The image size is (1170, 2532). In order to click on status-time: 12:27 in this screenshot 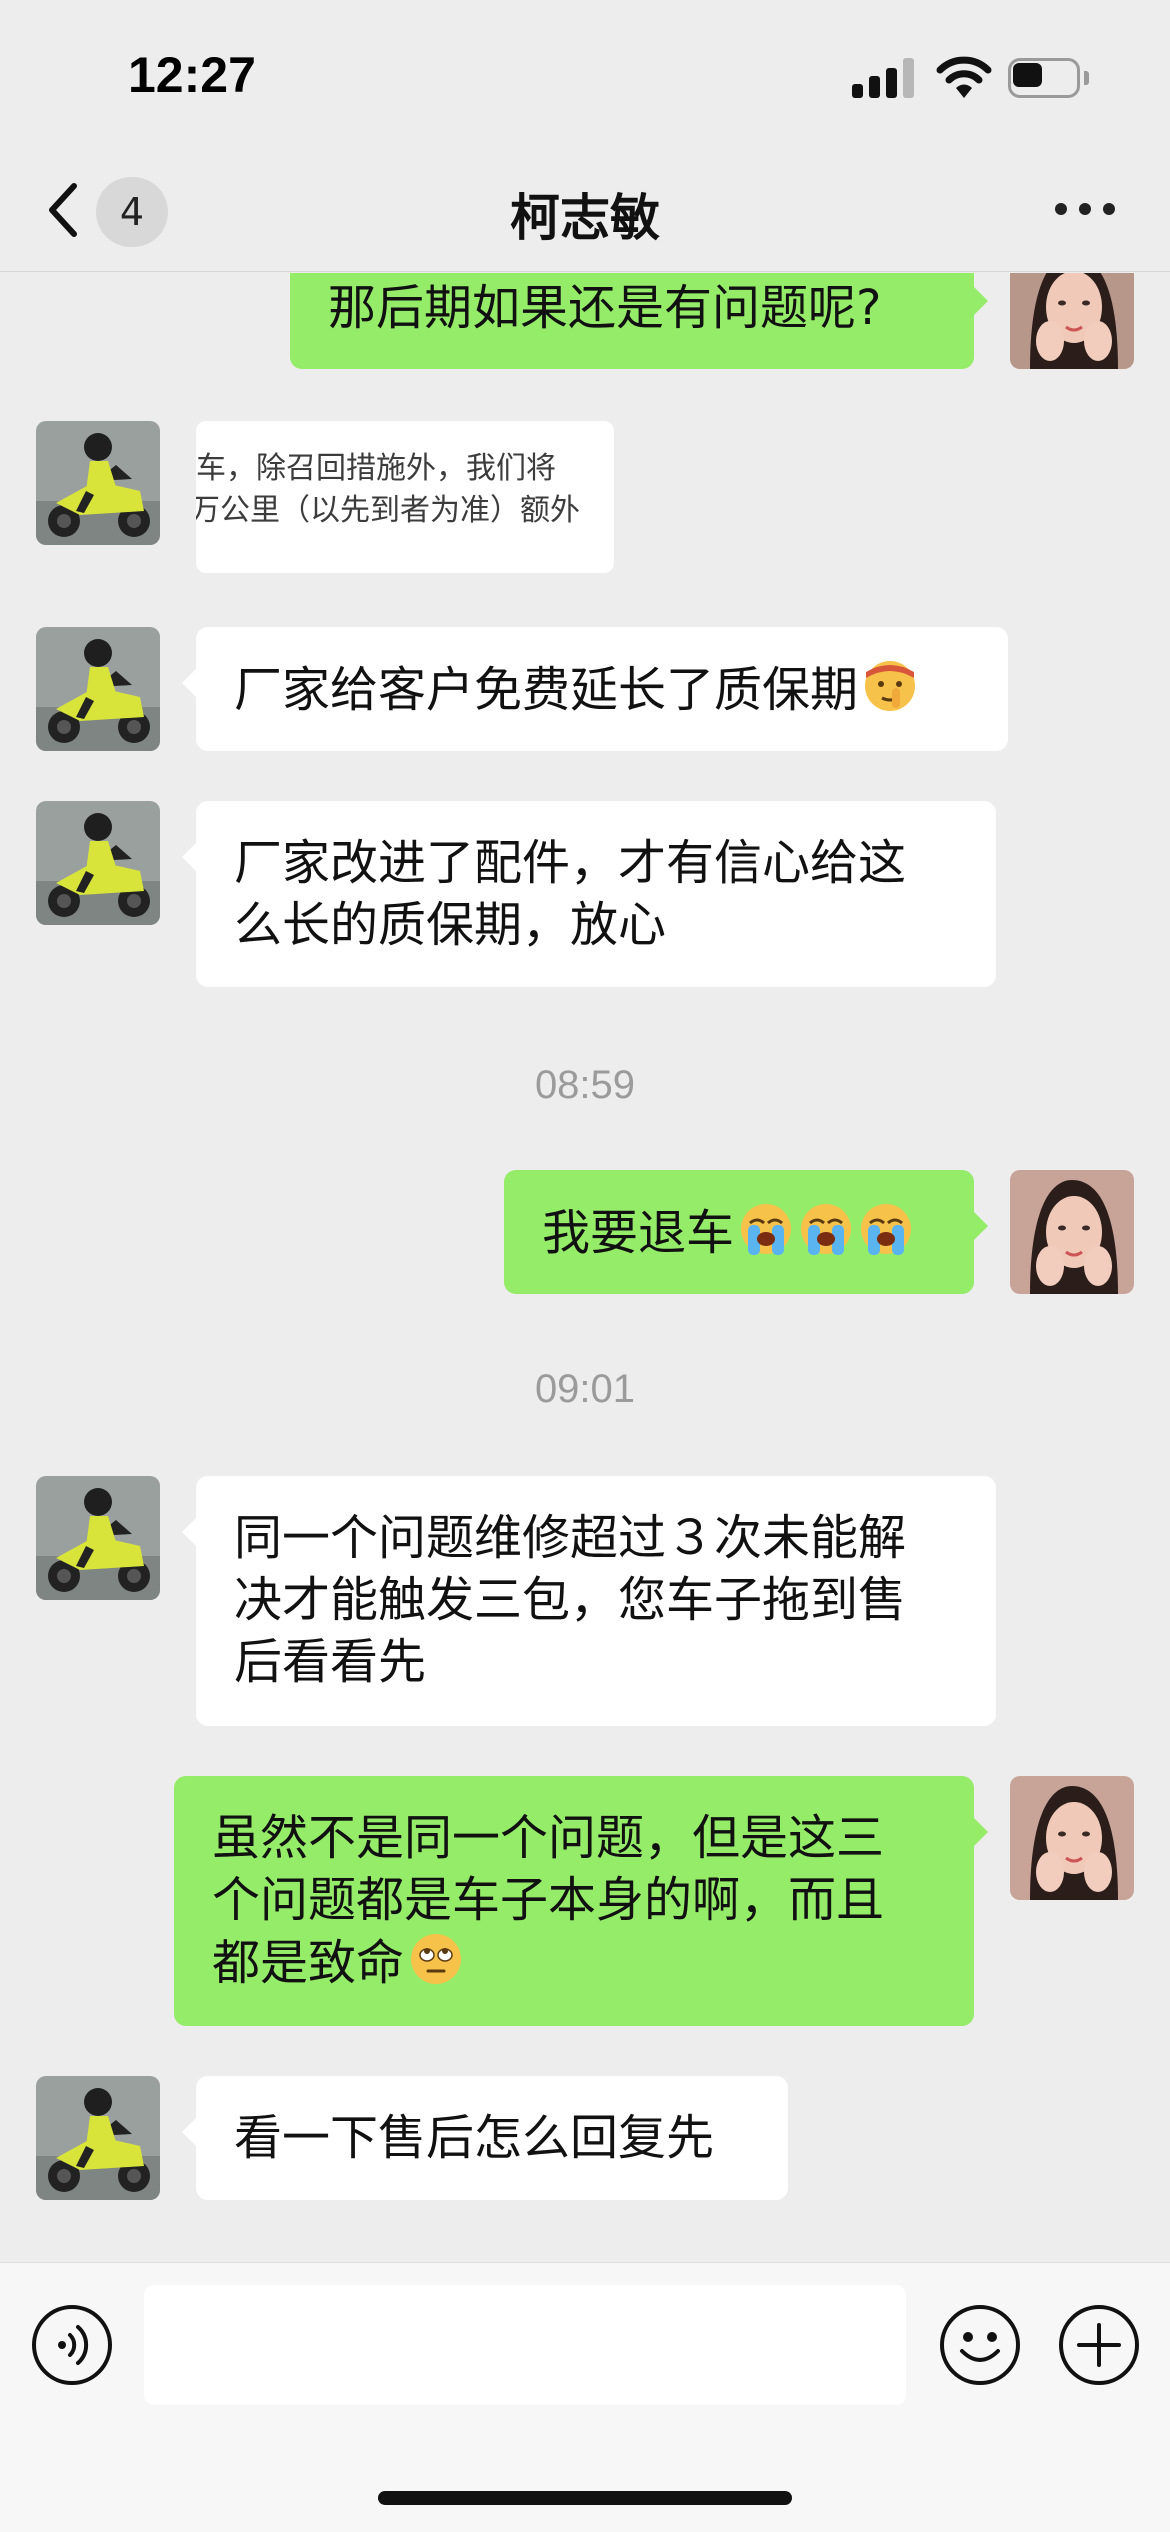, I will do `click(192, 75)`.